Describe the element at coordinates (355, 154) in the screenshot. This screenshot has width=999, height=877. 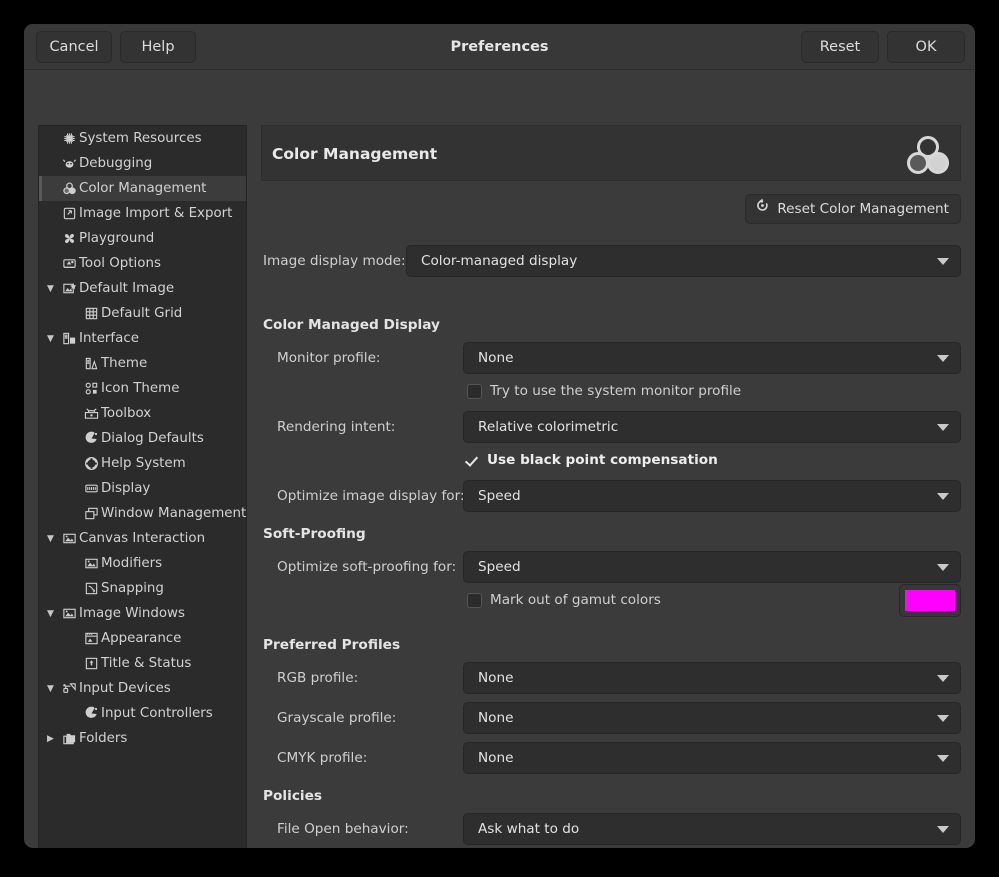
I see `page-title: Color Management` at that location.